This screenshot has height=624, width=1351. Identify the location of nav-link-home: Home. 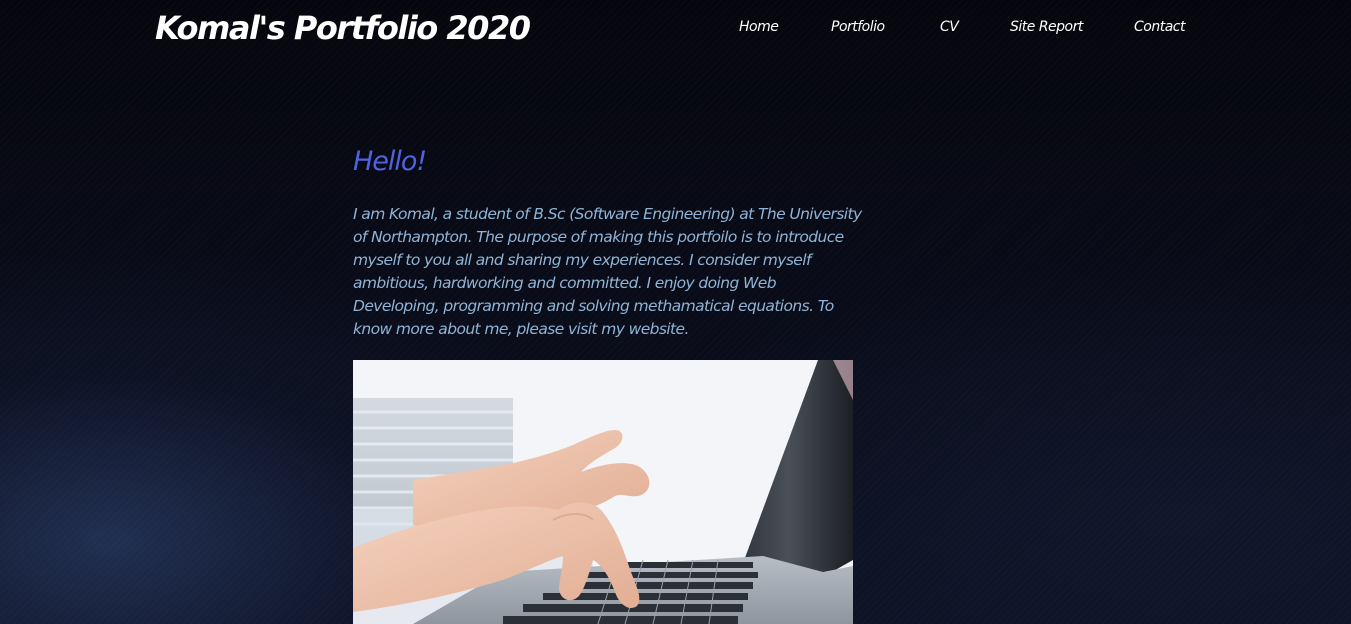
(759, 27).